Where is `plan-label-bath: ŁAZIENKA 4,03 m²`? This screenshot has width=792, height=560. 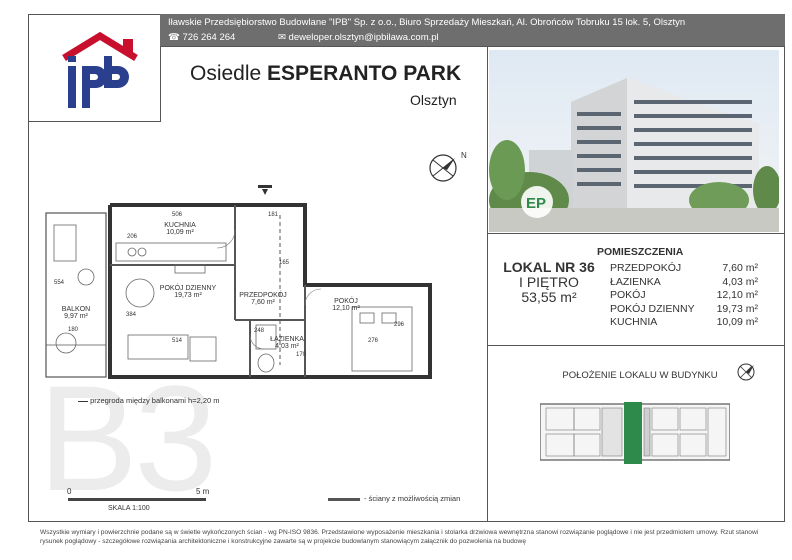 plan-label-bath: ŁAZIENKA 4,03 m² is located at coordinates (287, 343).